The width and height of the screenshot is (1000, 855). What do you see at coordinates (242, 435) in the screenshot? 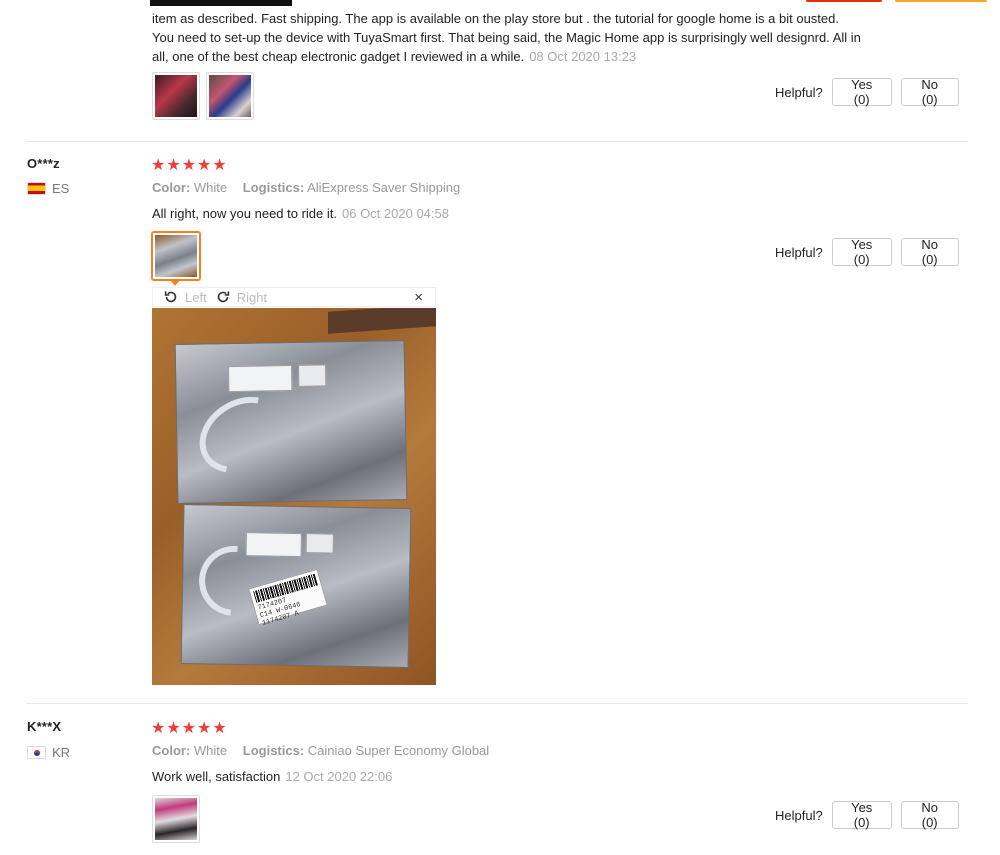
I see `photo-cable` at bounding box center [242, 435].